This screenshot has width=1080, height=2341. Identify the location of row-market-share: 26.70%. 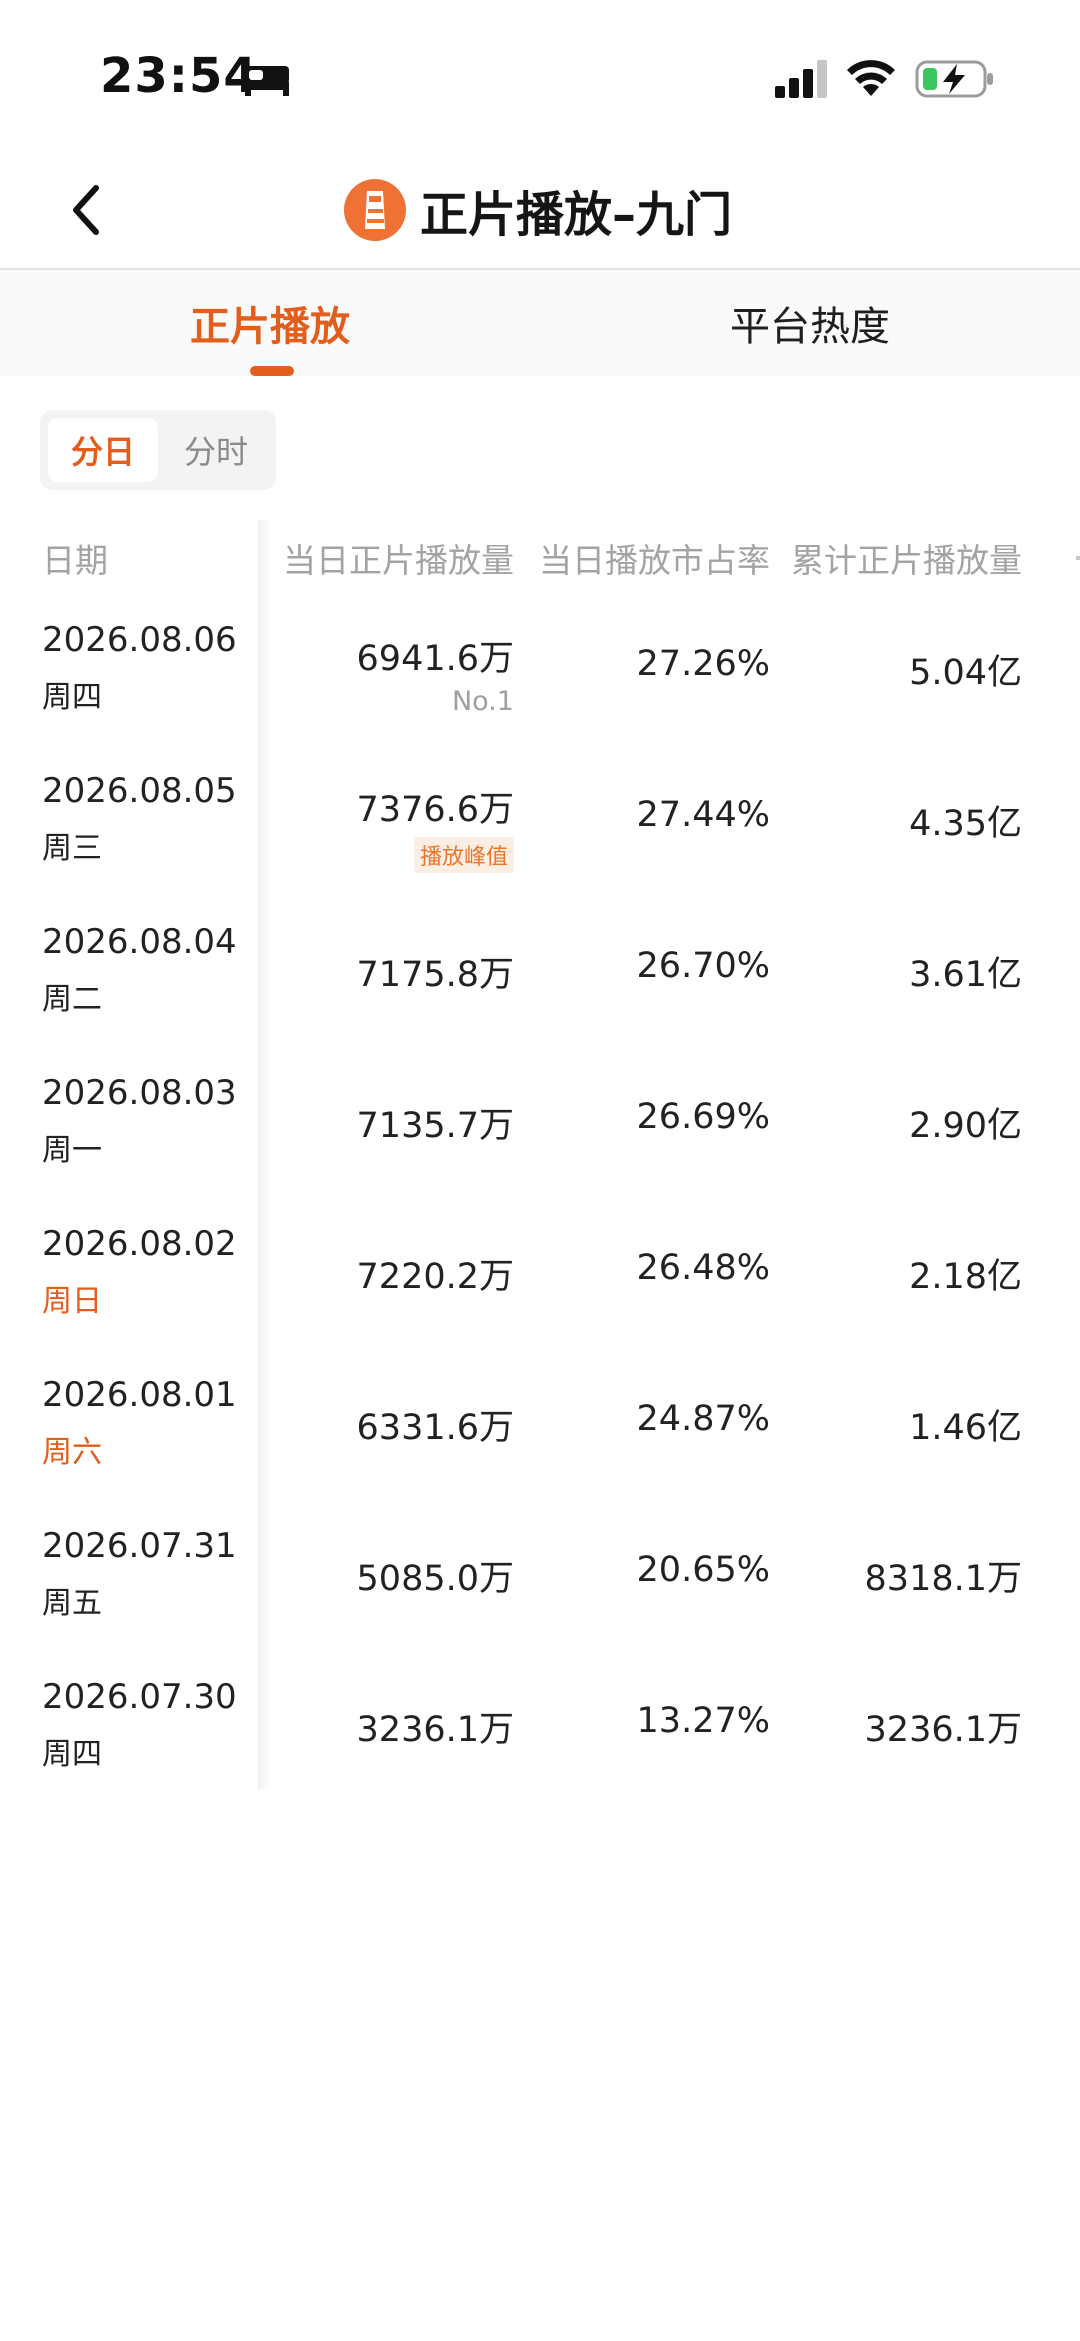
(703, 966).